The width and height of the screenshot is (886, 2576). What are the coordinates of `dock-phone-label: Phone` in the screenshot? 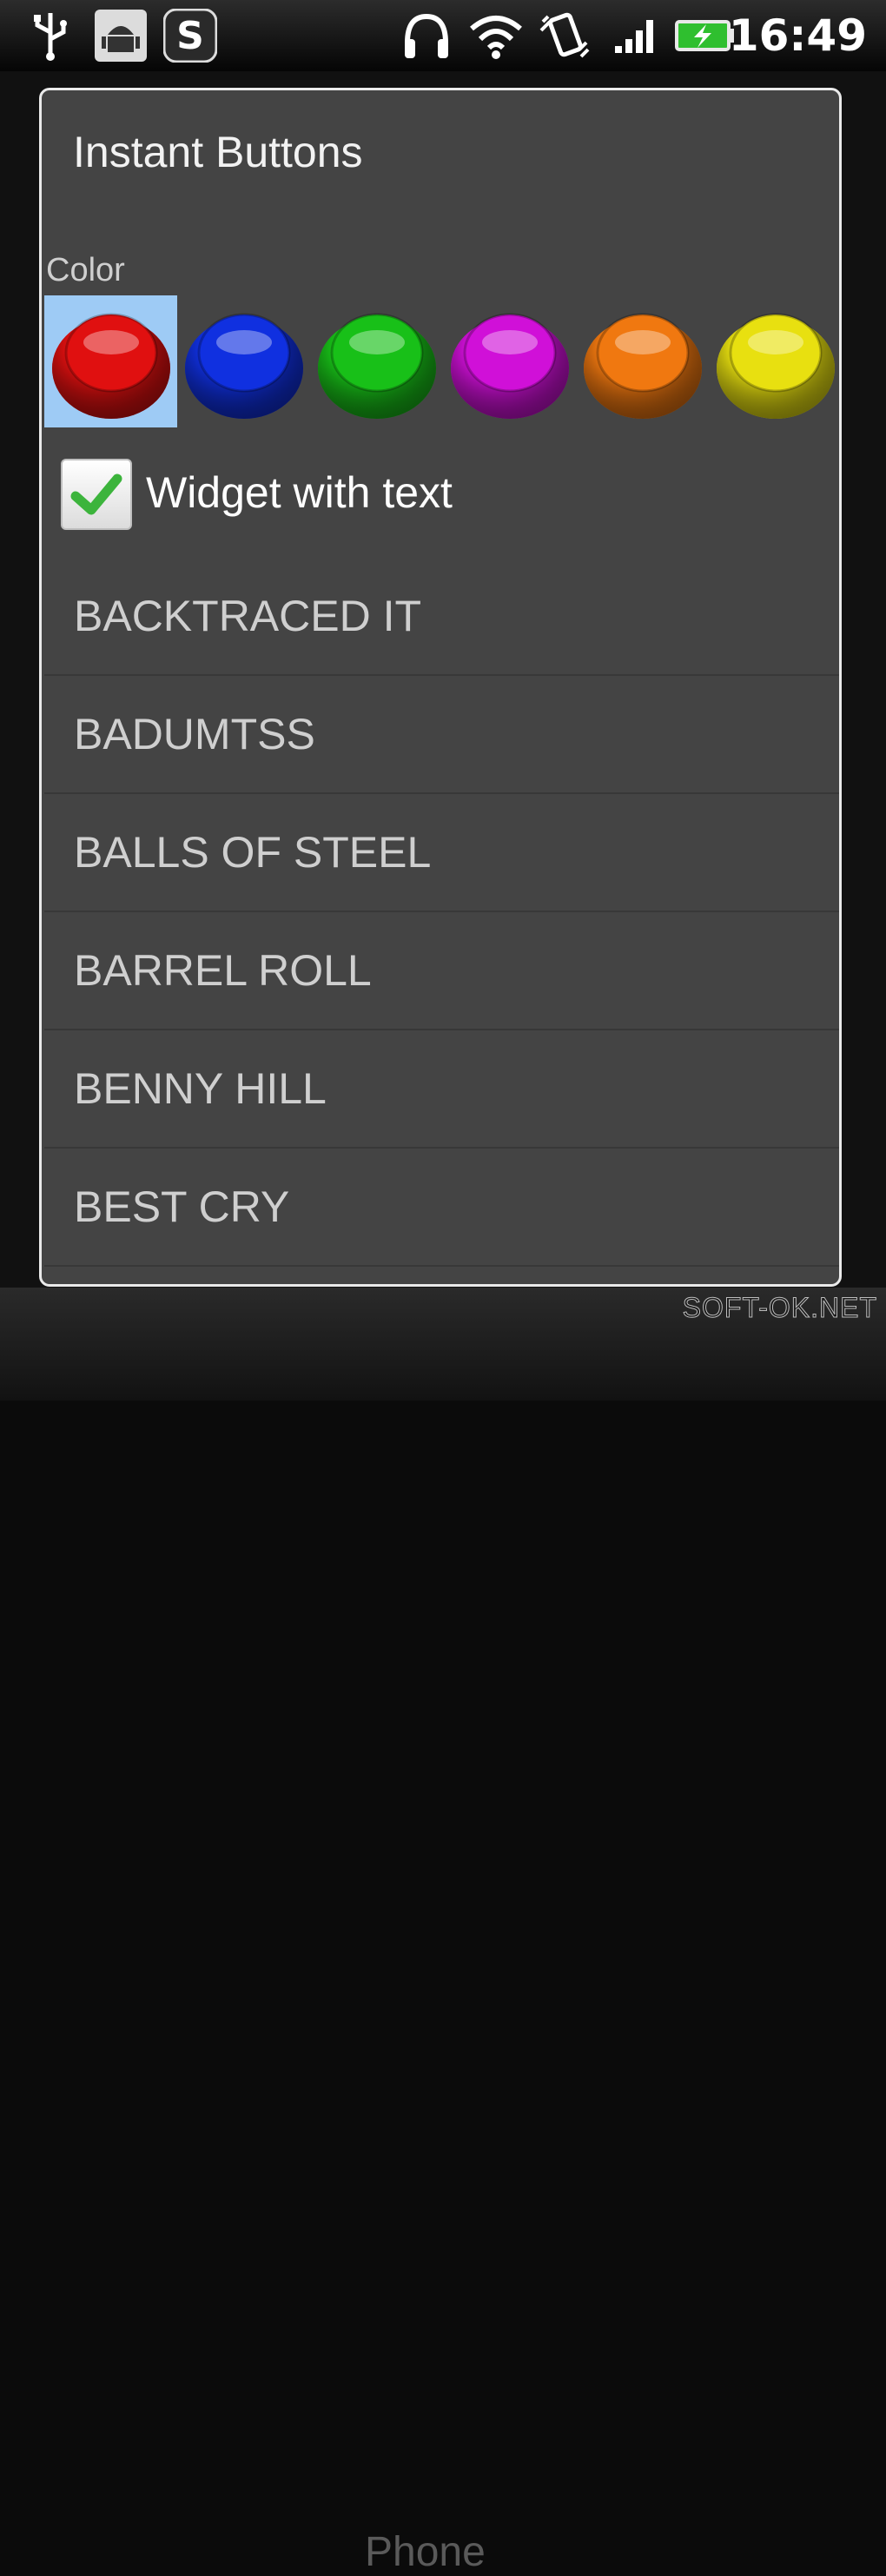 It's located at (425, 2552).